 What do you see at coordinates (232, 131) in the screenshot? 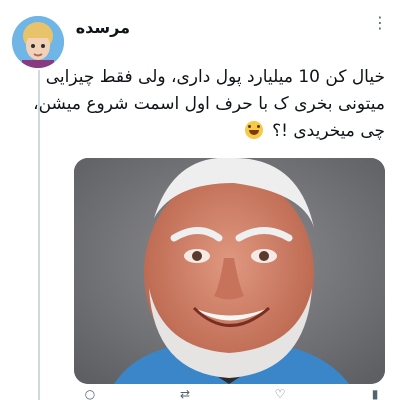
I see `tweet-text-line-3: چی میخریدی !؟` at bounding box center [232, 131].